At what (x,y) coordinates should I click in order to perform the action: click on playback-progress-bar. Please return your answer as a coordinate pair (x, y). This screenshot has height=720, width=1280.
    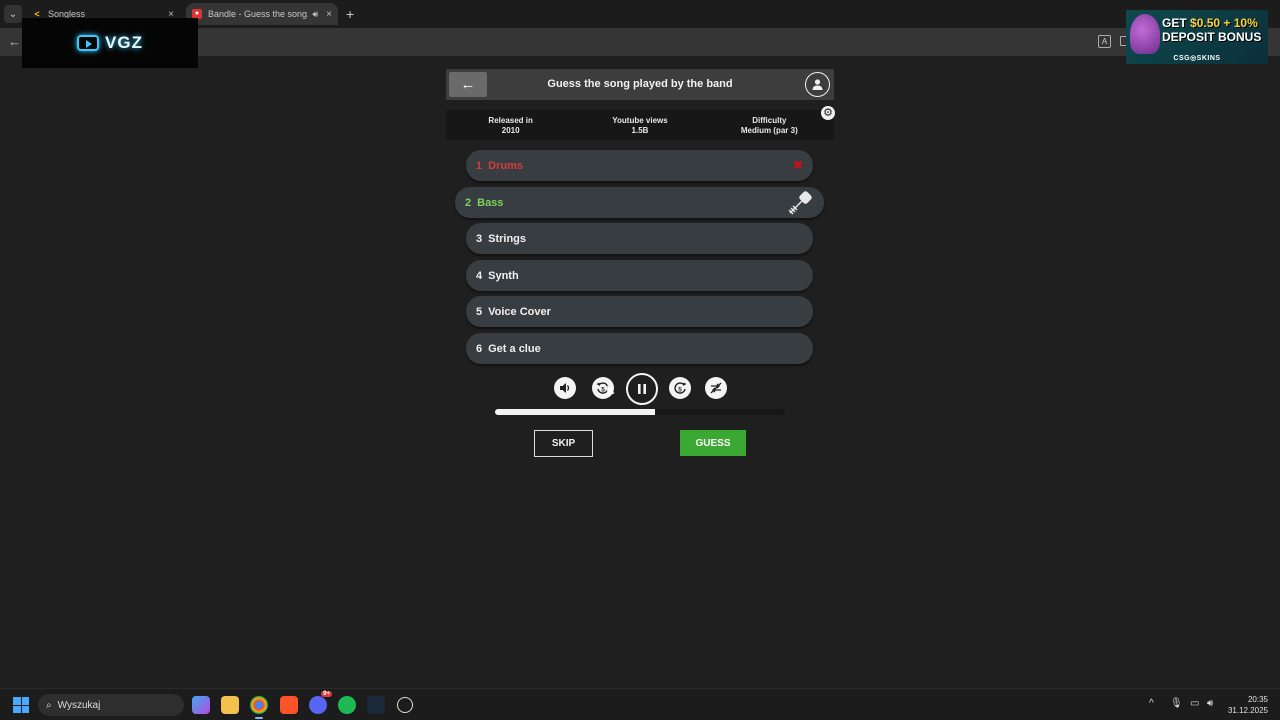
    Looking at the image, I should click on (640, 412).